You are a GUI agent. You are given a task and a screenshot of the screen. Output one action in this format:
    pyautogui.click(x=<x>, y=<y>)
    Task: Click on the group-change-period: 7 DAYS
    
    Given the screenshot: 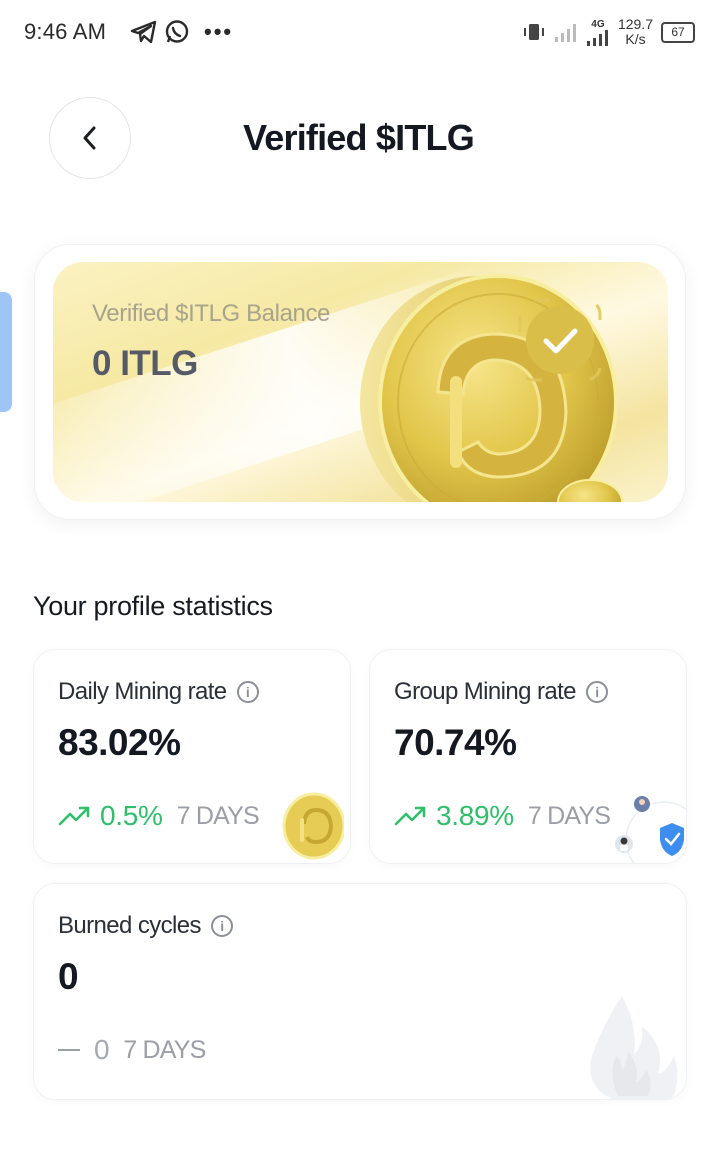 What is the action you would take?
    pyautogui.click(x=569, y=815)
    